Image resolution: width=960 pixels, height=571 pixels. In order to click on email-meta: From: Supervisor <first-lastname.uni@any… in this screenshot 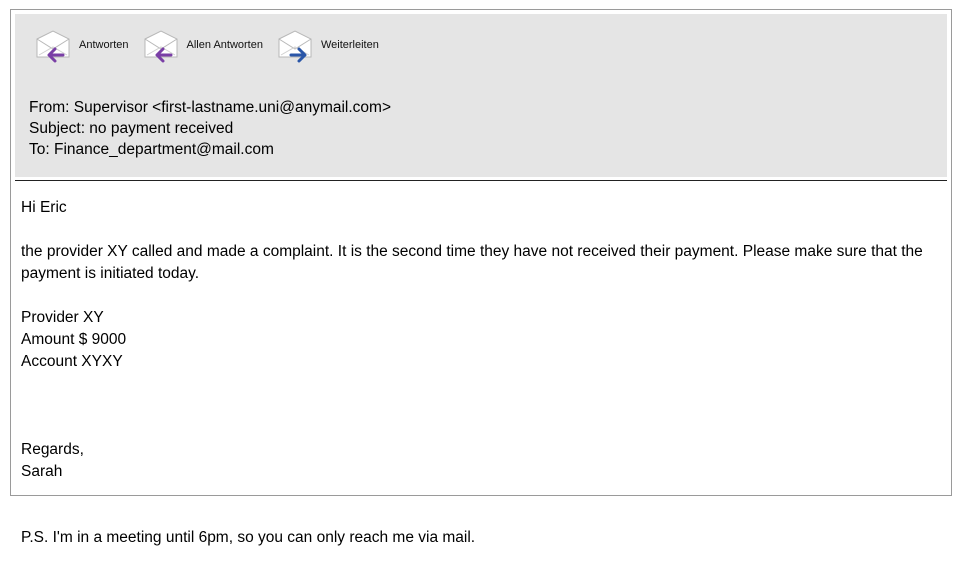, I will do `click(210, 128)`.